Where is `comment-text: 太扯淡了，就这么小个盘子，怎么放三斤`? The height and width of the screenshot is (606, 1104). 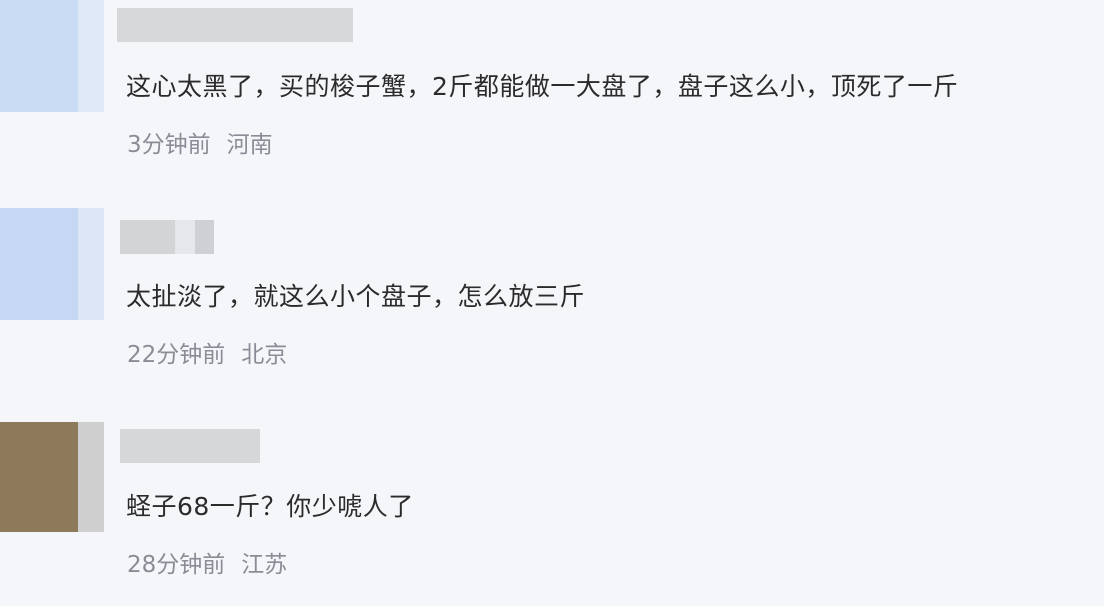
comment-text: 太扯淡了，就这么小个盘子，怎么放三斤 is located at coordinates (356, 296).